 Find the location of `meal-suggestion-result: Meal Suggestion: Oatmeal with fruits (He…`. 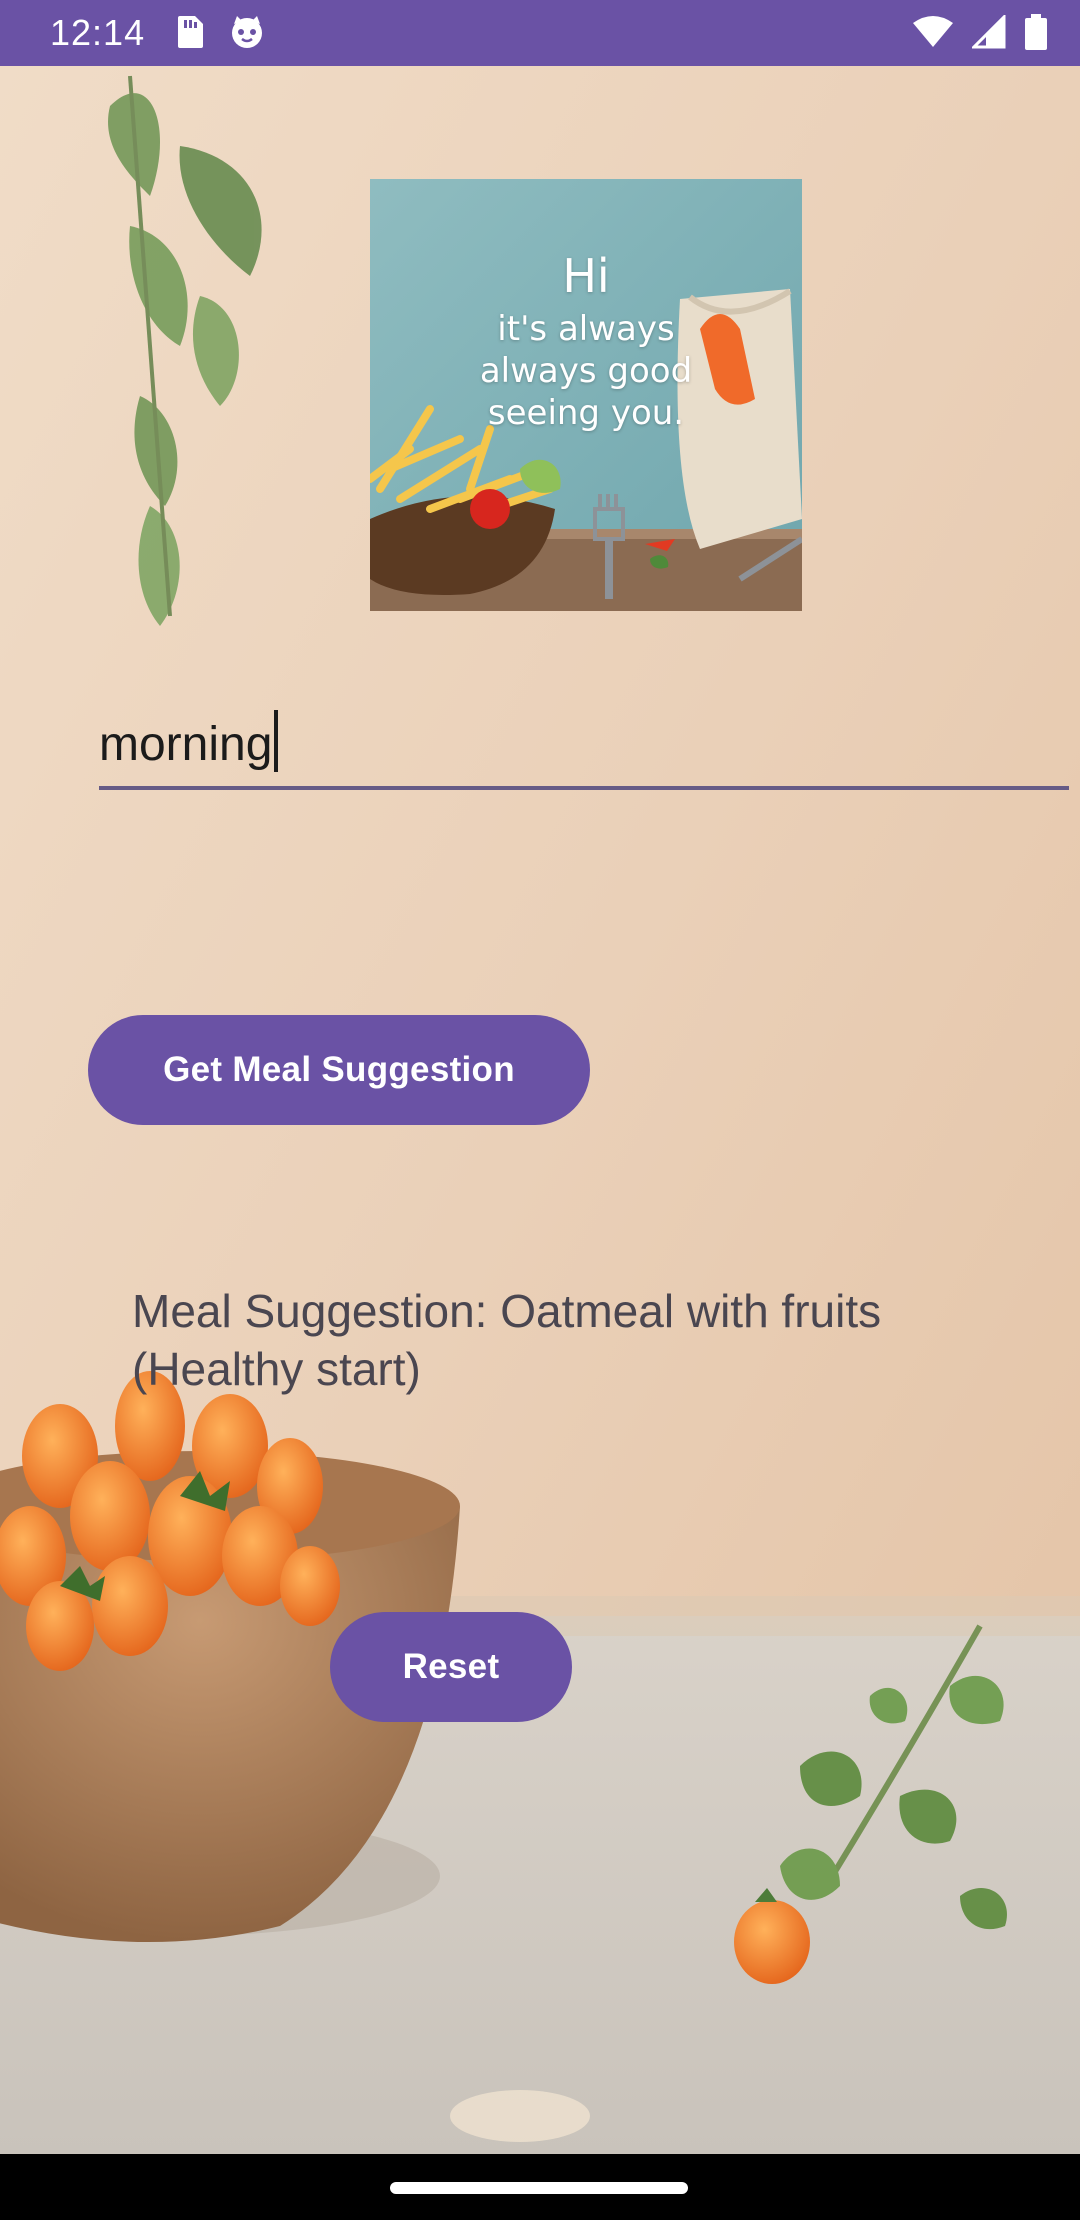

meal-suggestion-result: Meal Suggestion: Oatmeal with fruits (He… is located at coordinates (507, 1340).